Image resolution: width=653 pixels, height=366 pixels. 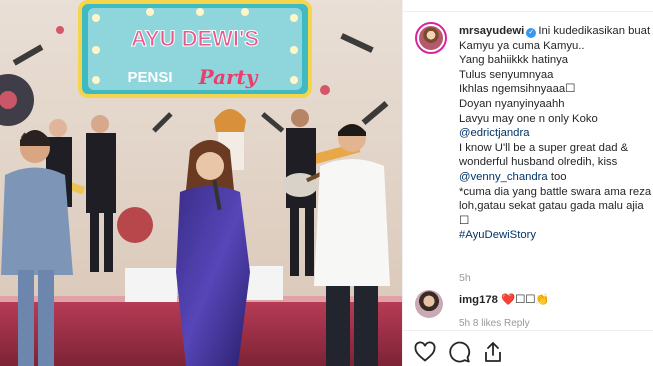 I want to click on caption-text: wonderful husband olredih, kiss, so click(x=538, y=162).